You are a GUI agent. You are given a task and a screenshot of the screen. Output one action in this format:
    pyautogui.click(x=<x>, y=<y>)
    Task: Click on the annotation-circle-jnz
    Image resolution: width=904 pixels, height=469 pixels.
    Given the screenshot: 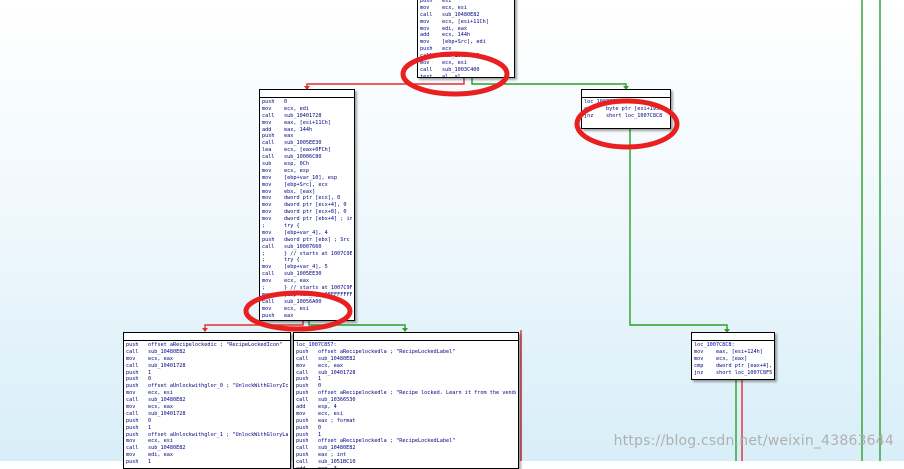 What is the action you would take?
    pyautogui.click(x=455, y=74)
    